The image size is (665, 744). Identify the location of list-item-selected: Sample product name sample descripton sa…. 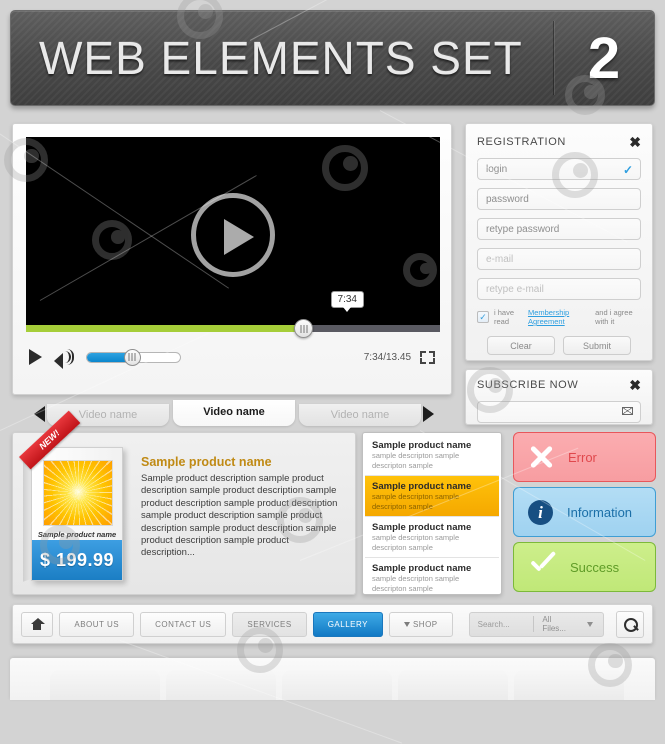
(432, 496).